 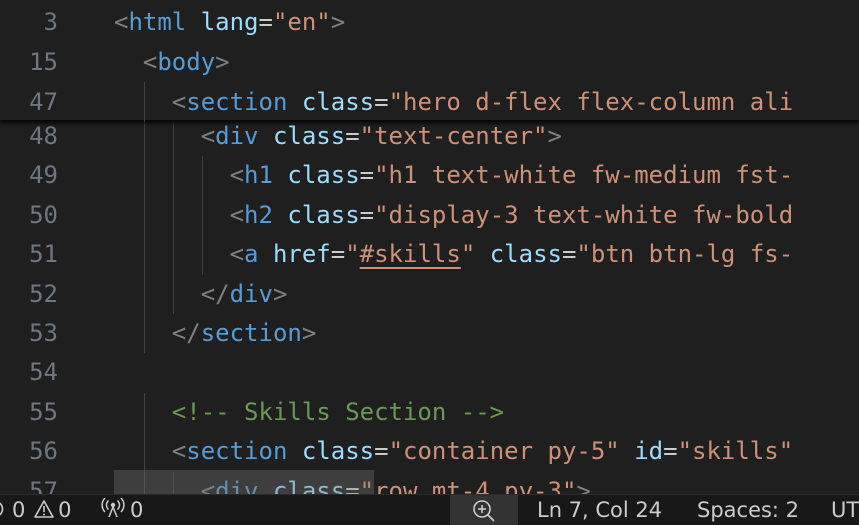 What do you see at coordinates (258, 214) in the screenshot?
I see `code-token: h2` at bounding box center [258, 214].